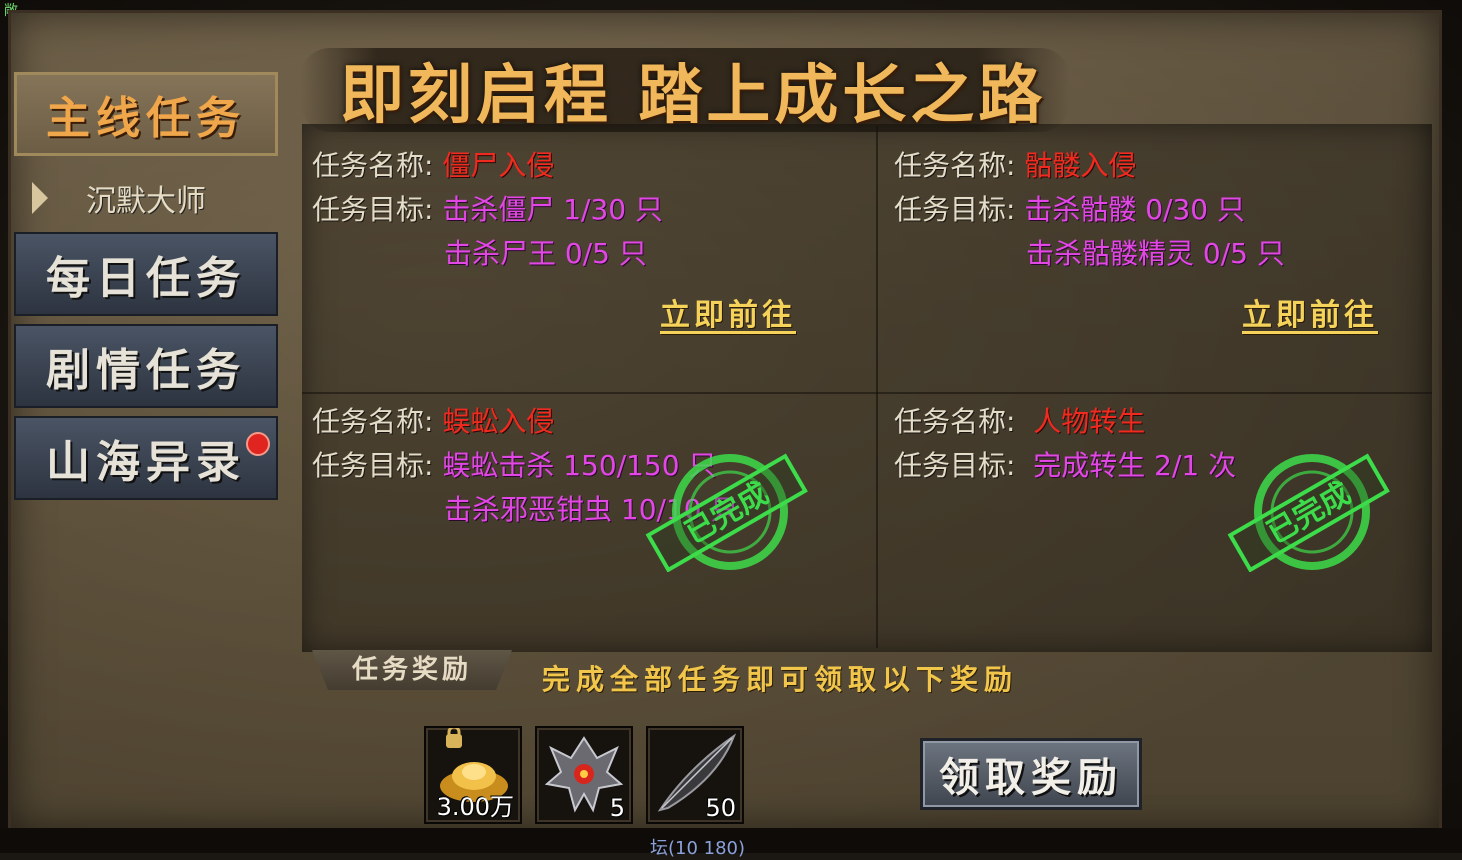 This screenshot has height=860, width=1462. I want to click on item-count: 5, so click(617, 808).